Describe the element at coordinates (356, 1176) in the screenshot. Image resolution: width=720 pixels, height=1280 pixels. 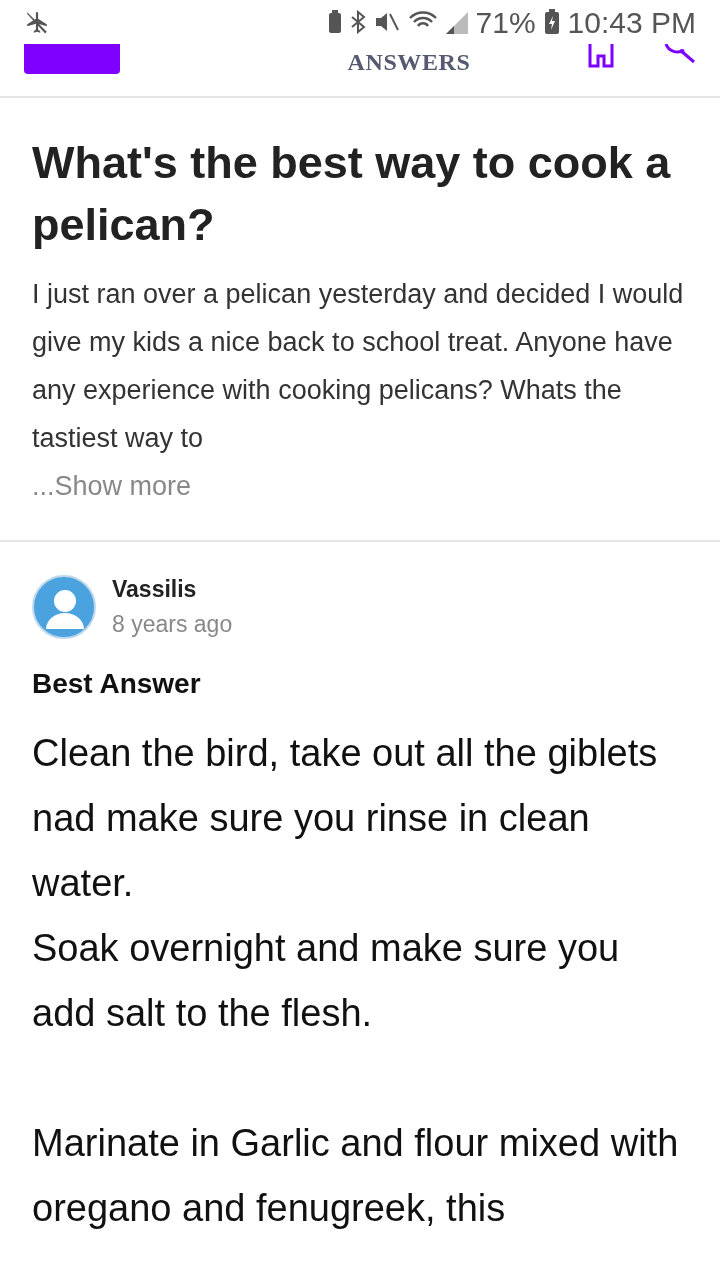
I see `answer-text: Marinate in Garlic and flour mixed with oregano and fenugreek, this` at that location.